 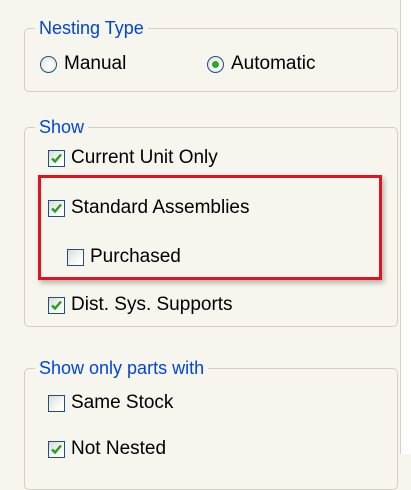 I want to click on dist-sys-supports-checkbox: Dist. Sys. Supports, so click(x=140, y=305).